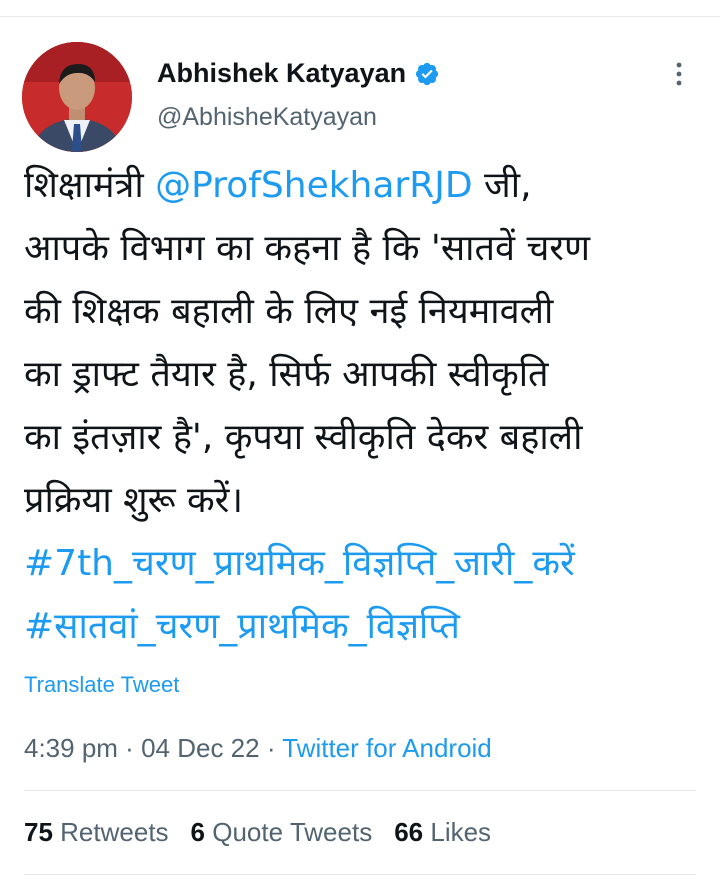 The image size is (720, 882). What do you see at coordinates (114, 832) in the screenshot?
I see `retweets-label: Retweets` at bounding box center [114, 832].